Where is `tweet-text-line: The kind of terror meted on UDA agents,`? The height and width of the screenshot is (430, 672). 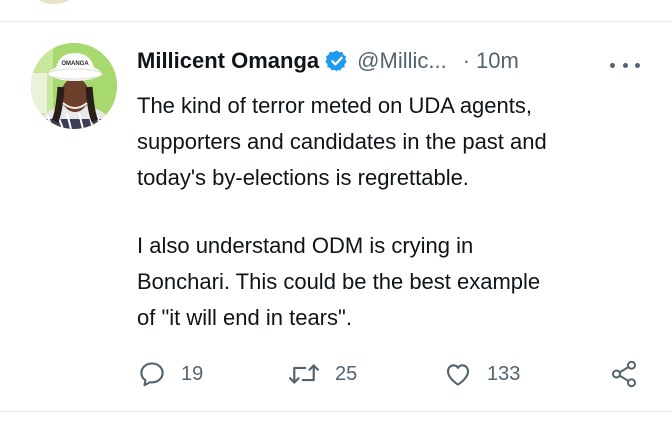 tweet-text-line: The kind of terror meted on UDA agents, is located at coordinates (334, 105).